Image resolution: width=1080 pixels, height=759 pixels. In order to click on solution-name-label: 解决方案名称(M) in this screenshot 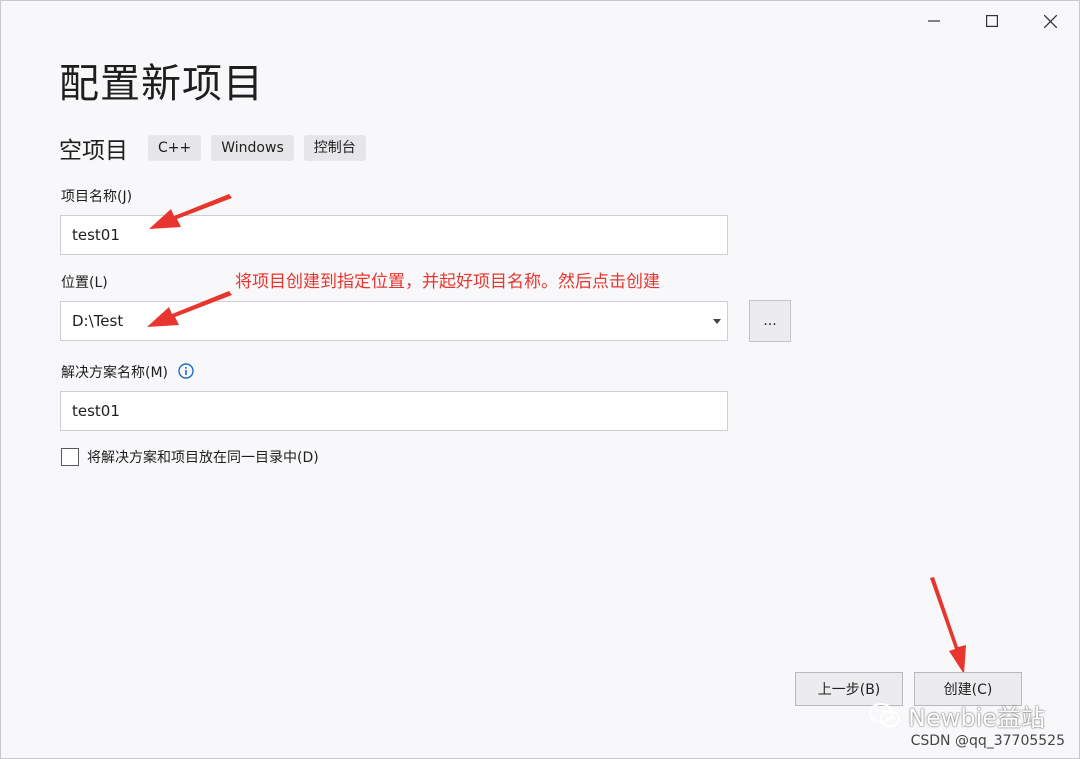, I will do `click(115, 373)`.